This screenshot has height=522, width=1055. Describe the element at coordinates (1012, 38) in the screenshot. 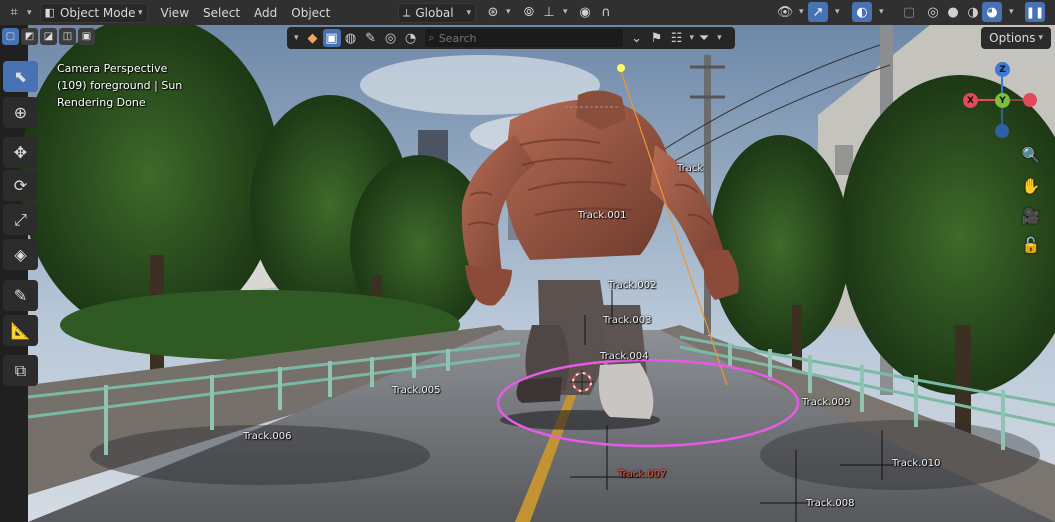

I see `options-label: Options` at that location.